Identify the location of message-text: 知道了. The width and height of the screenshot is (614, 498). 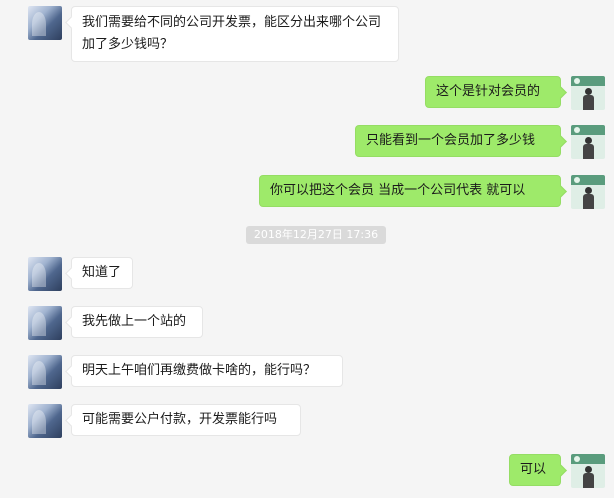
(102, 272).